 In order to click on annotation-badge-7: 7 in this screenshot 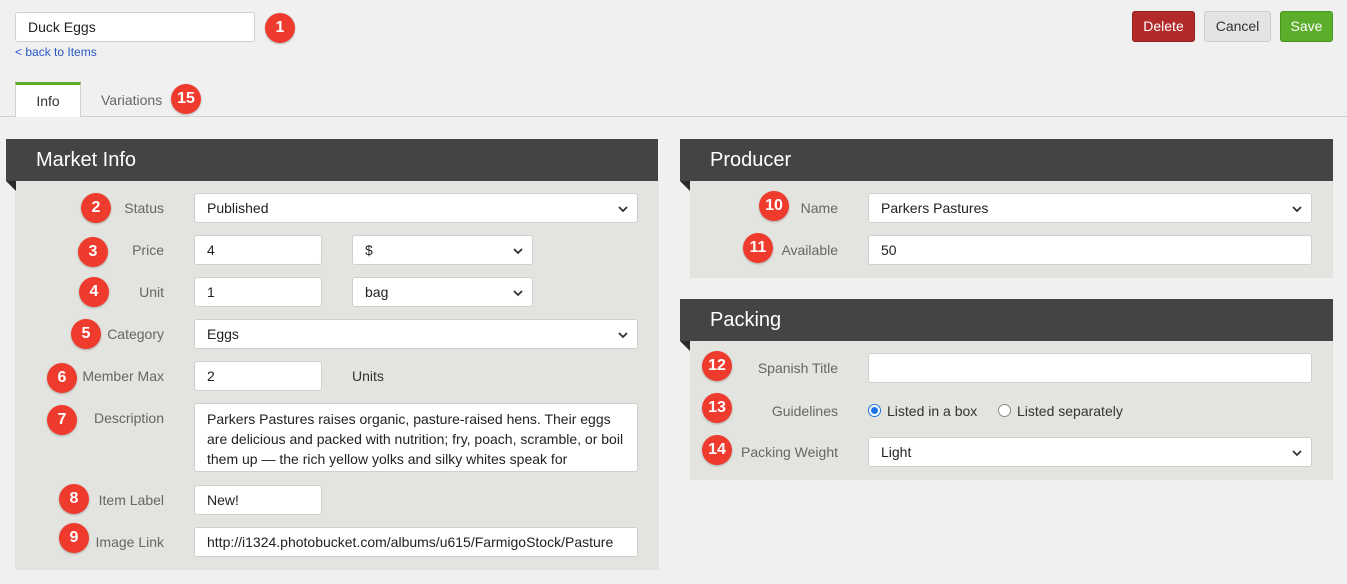, I will do `click(62, 420)`.